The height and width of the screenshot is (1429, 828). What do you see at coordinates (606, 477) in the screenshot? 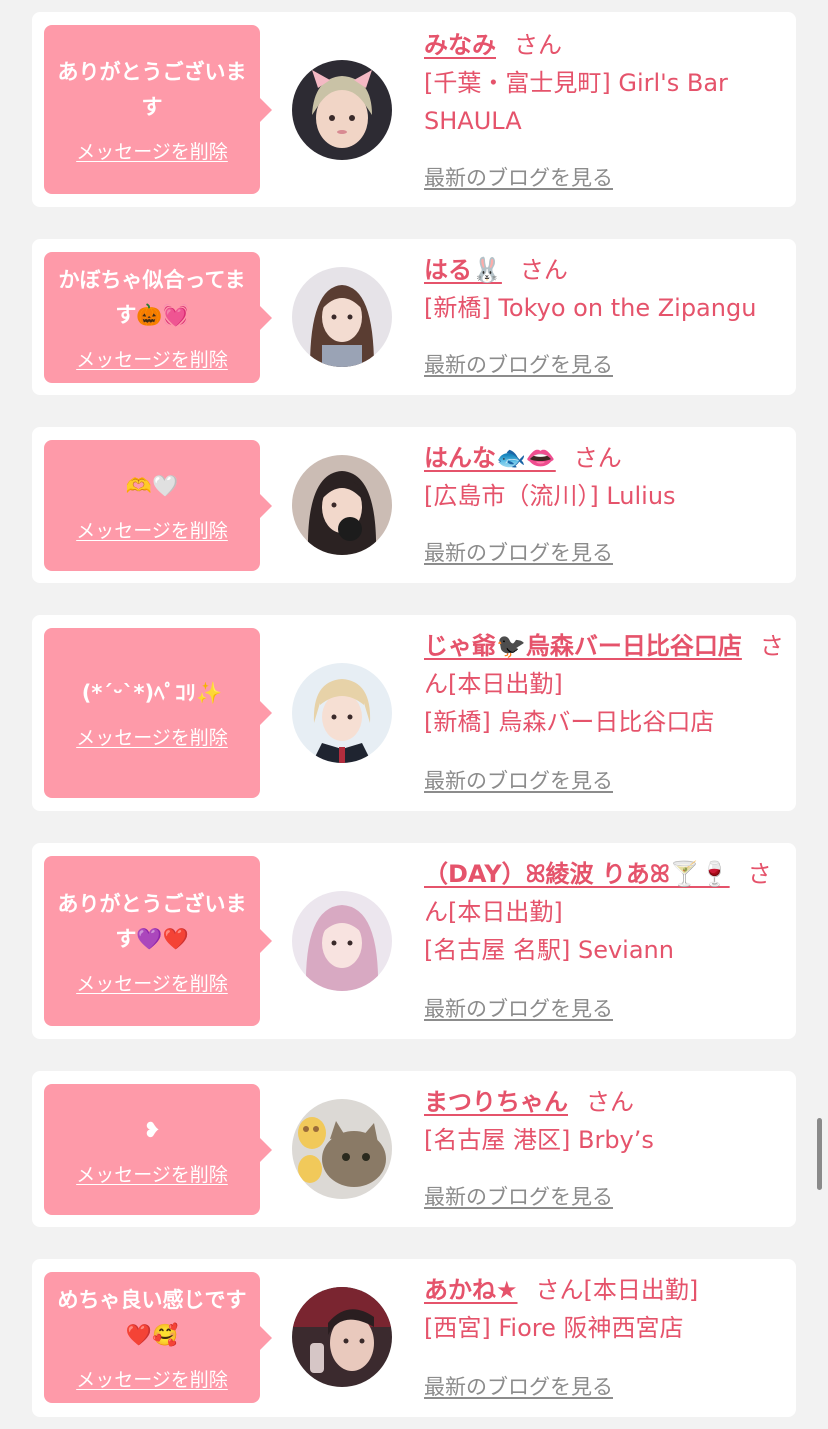
I see `cast-info: はんな🐟👄 さん [広島市（流川）] Lulius` at bounding box center [606, 477].